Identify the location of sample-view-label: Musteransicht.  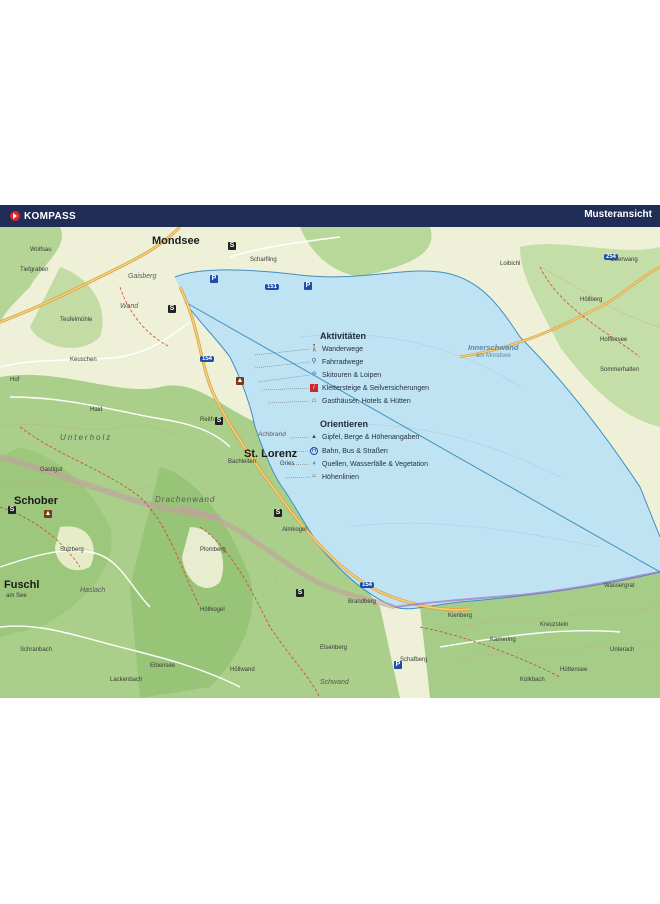
(618, 214).